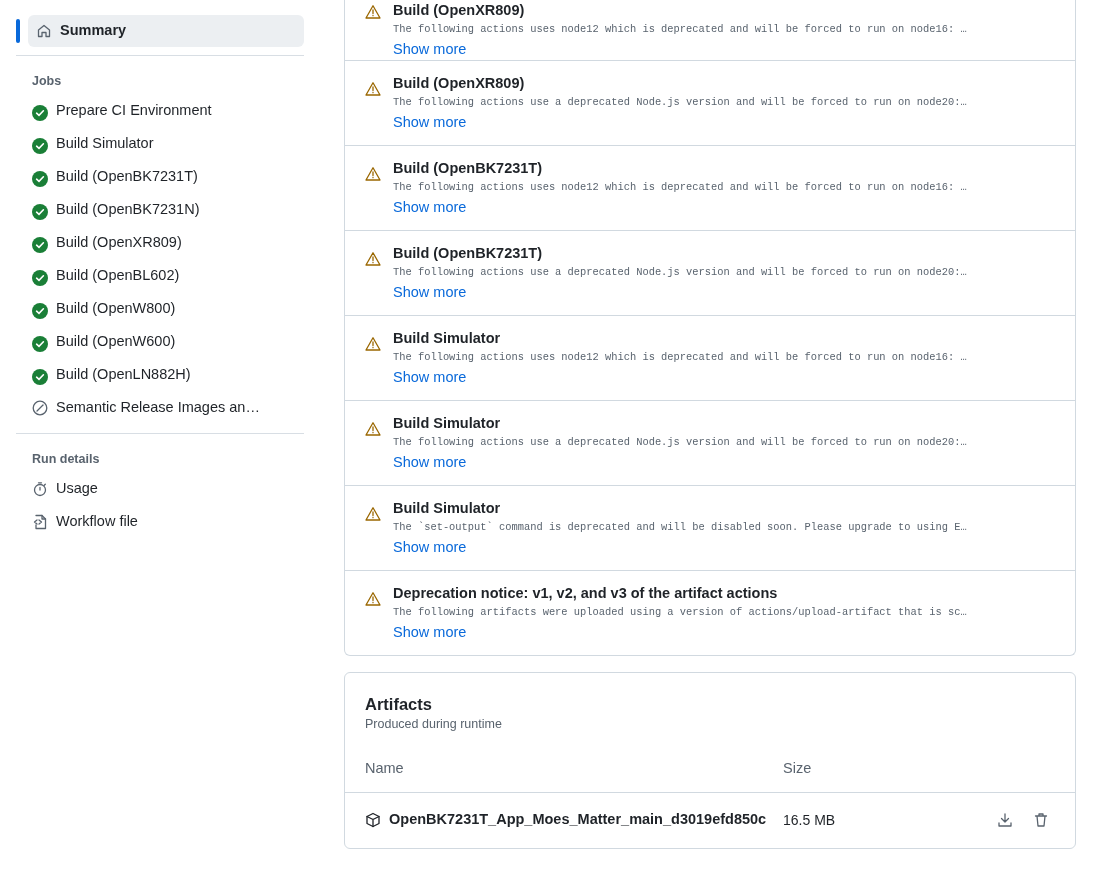 This screenshot has height=878, width=1104. I want to click on workflow-file-icon, so click(40, 522).